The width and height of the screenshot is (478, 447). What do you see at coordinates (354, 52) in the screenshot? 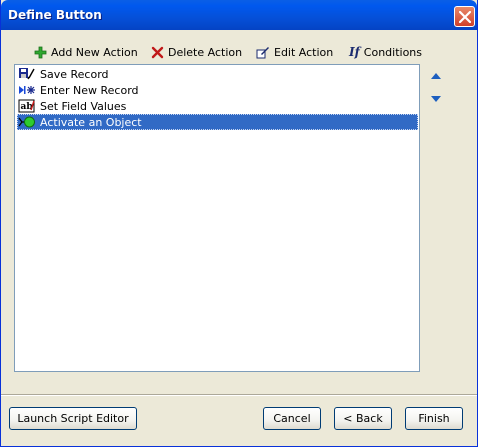
I see `if-icon: If` at bounding box center [354, 52].